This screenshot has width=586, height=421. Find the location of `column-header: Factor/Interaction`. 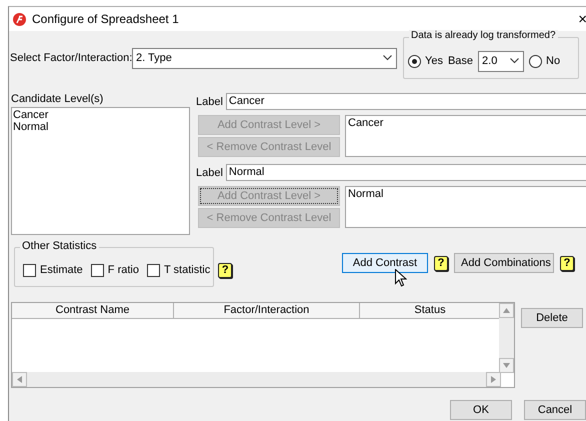

column-header: Factor/Interaction is located at coordinates (267, 311).